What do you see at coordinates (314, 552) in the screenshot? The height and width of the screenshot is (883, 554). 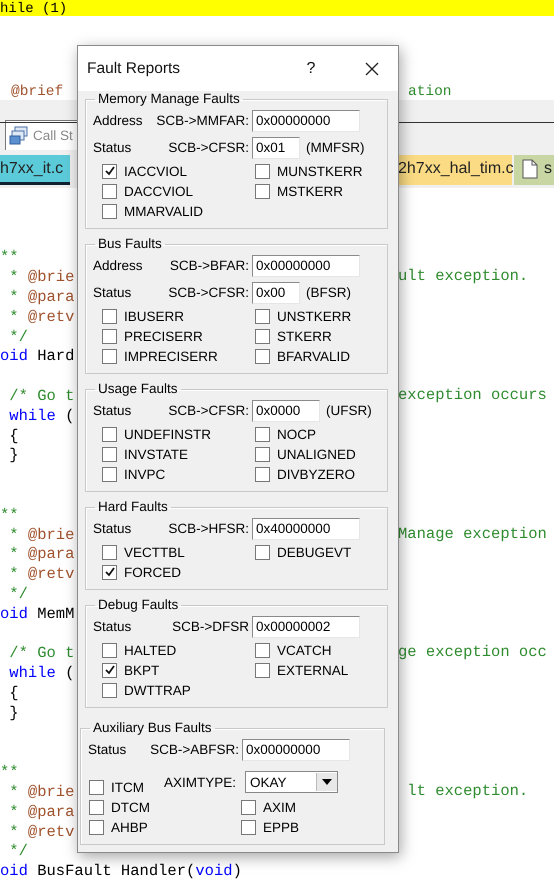 I see `flag-label: DEBUGEVT` at bounding box center [314, 552].